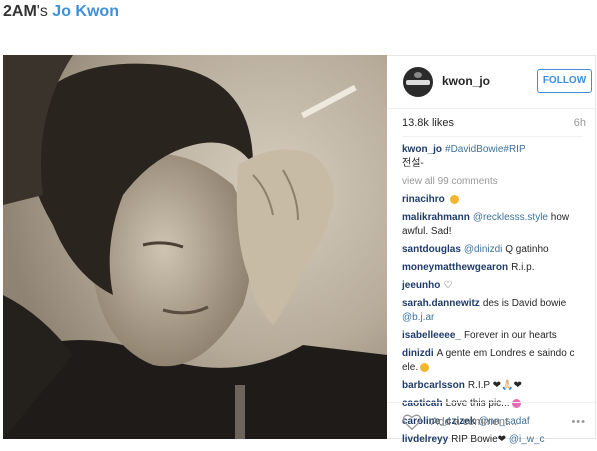 This screenshot has height=451, width=597. I want to click on comment-row: moneymatthewgearon R.i.p., so click(495, 268).